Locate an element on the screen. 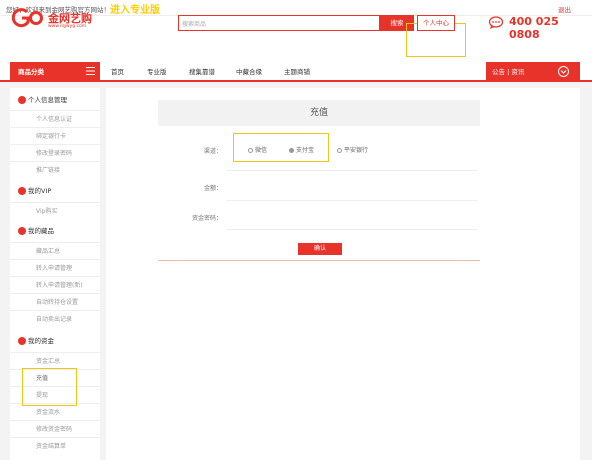 The height and width of the screenshot is (460, 592). sidebar-item-funds-summary: 资金汇总 is located at coordinates (55, 360).